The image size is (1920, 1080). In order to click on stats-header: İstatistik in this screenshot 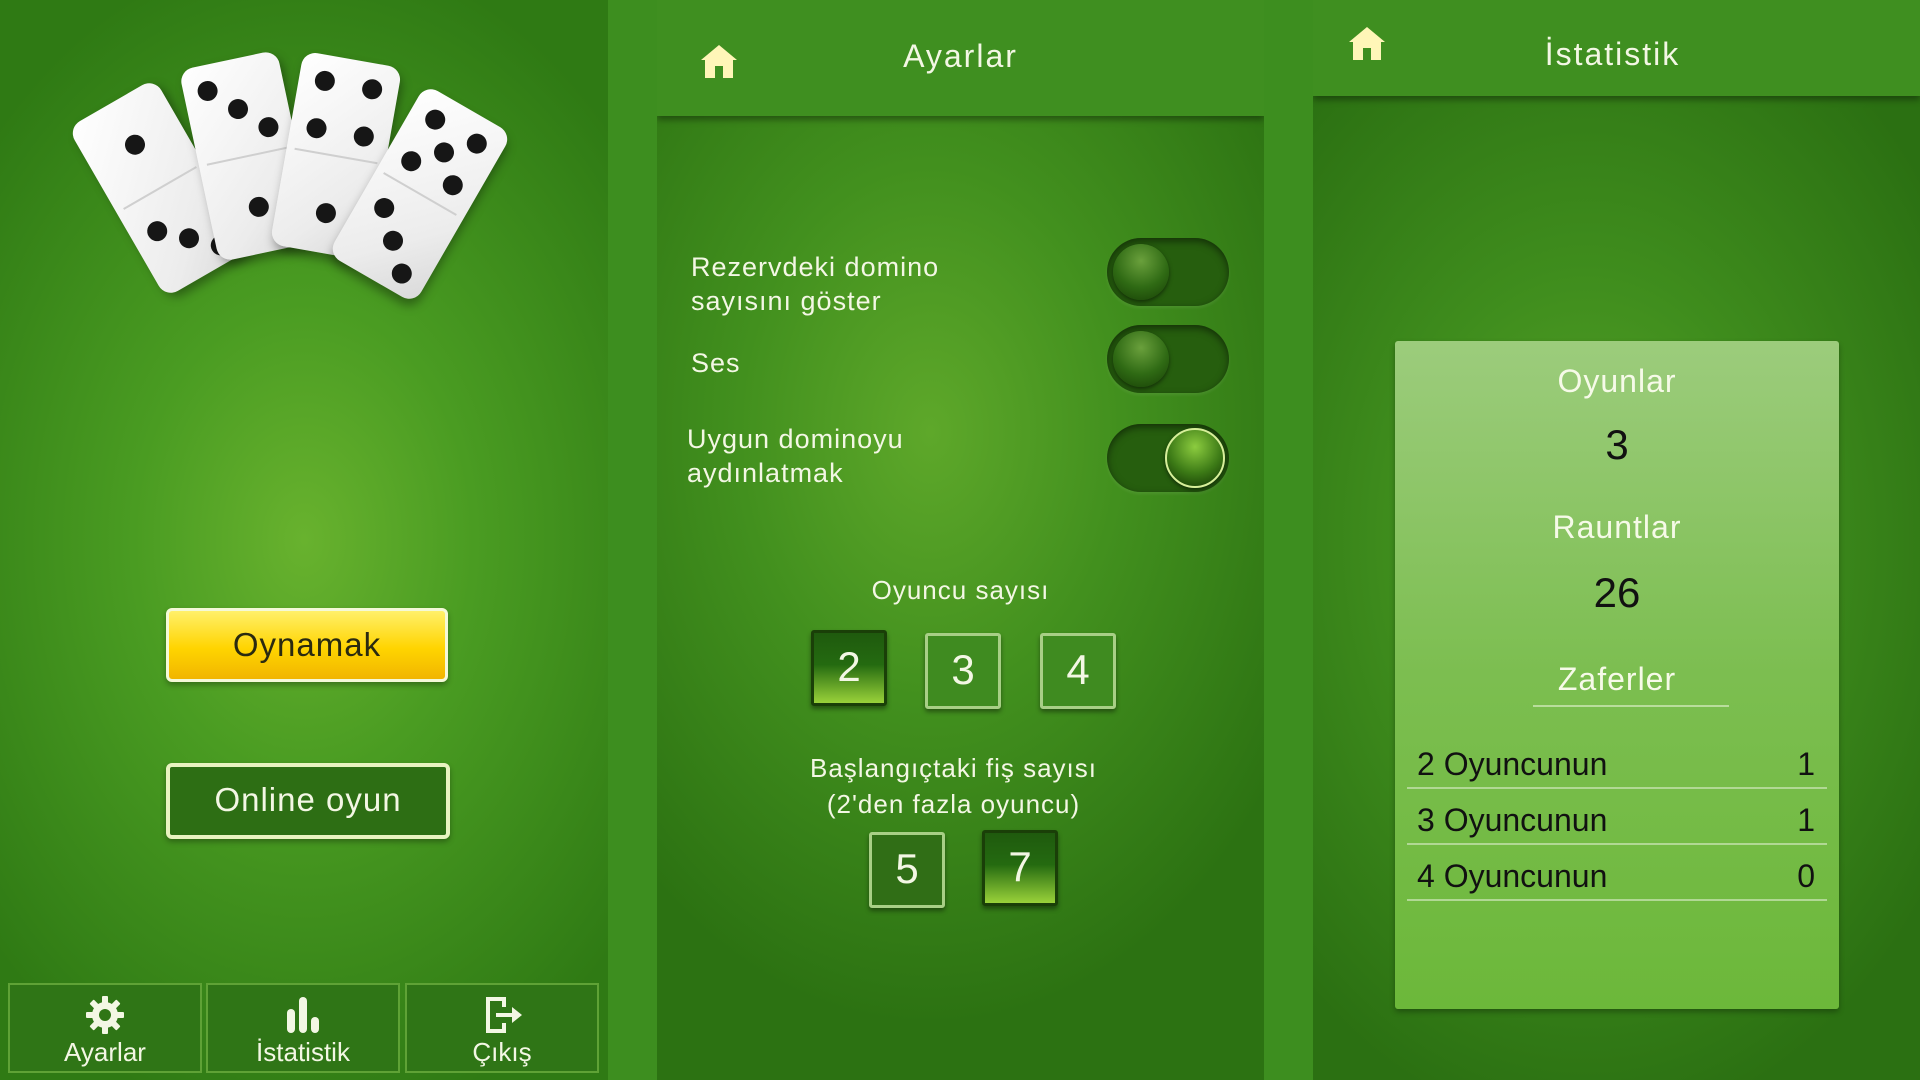, I will do `click(1616, 48)`.